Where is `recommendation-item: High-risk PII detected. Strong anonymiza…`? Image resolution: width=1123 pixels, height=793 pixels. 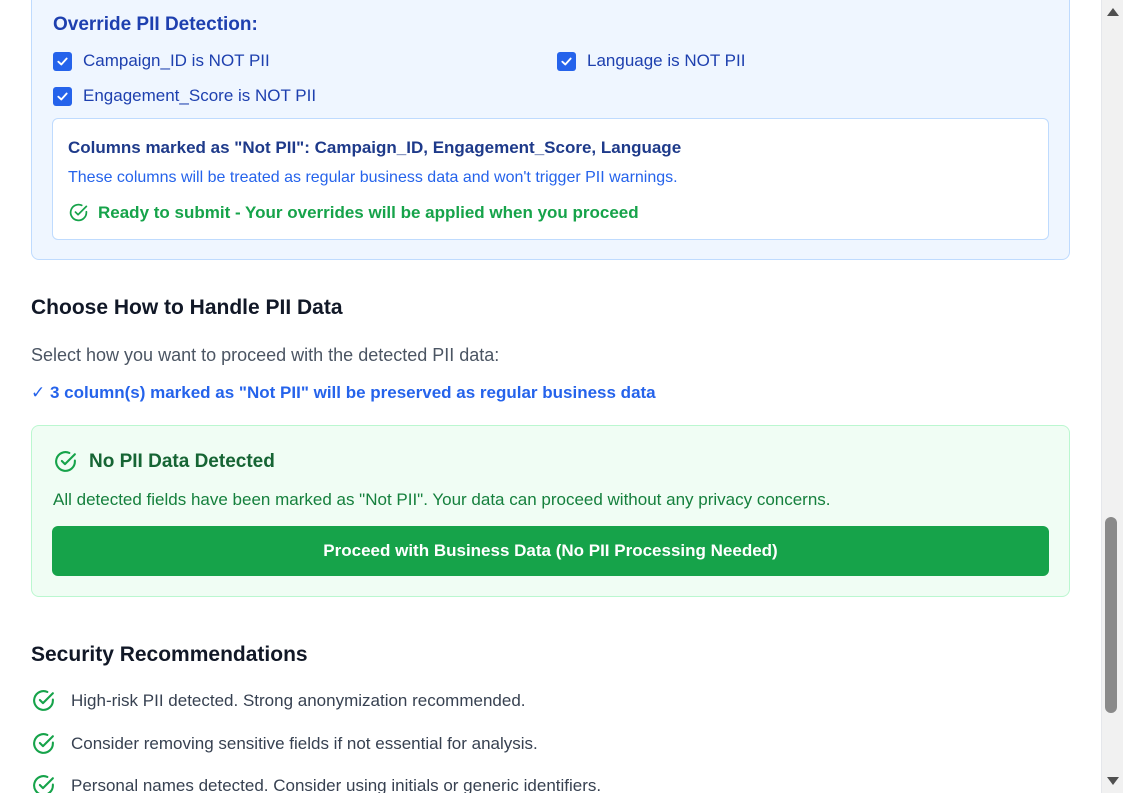 recommendation-item: High-risk PII detected. Strong anonymiza… is located at coordinates (278, 700).